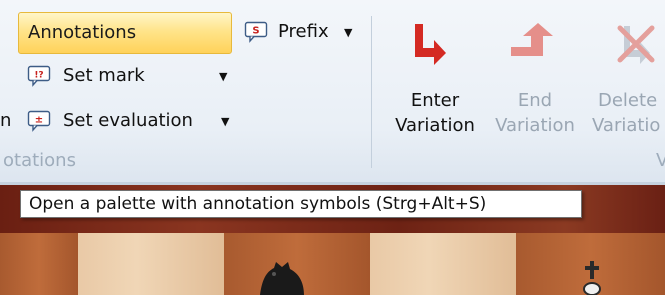 The height and width of the screenshot is (295, 665). Describe the element at coordinates (430, 44) in the screenshot. I see `enter-variation-arrow-icon` at that location.